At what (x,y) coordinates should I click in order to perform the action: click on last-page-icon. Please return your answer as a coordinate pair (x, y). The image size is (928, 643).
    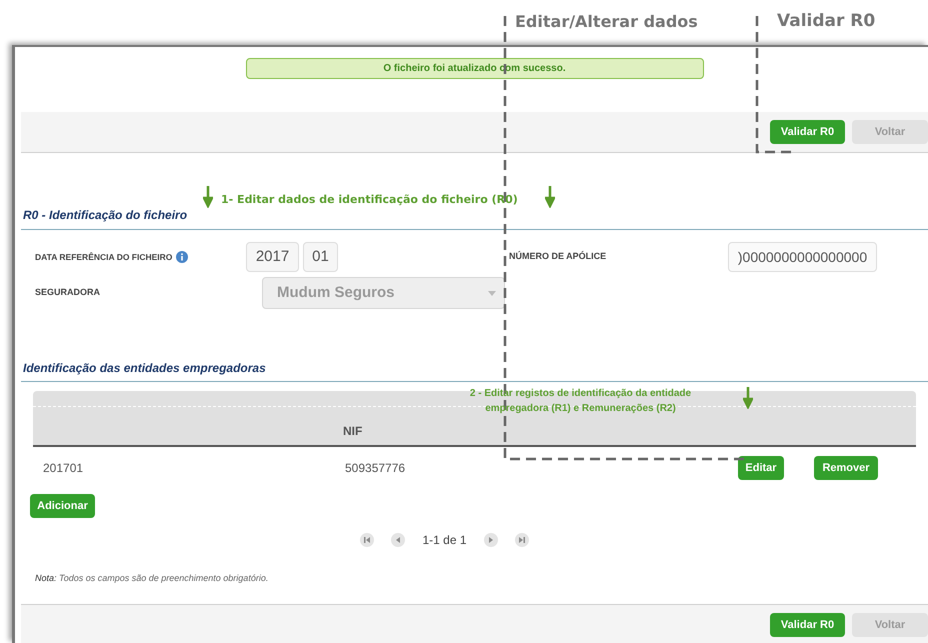
    Looking at the image, I should click on (521, 540).